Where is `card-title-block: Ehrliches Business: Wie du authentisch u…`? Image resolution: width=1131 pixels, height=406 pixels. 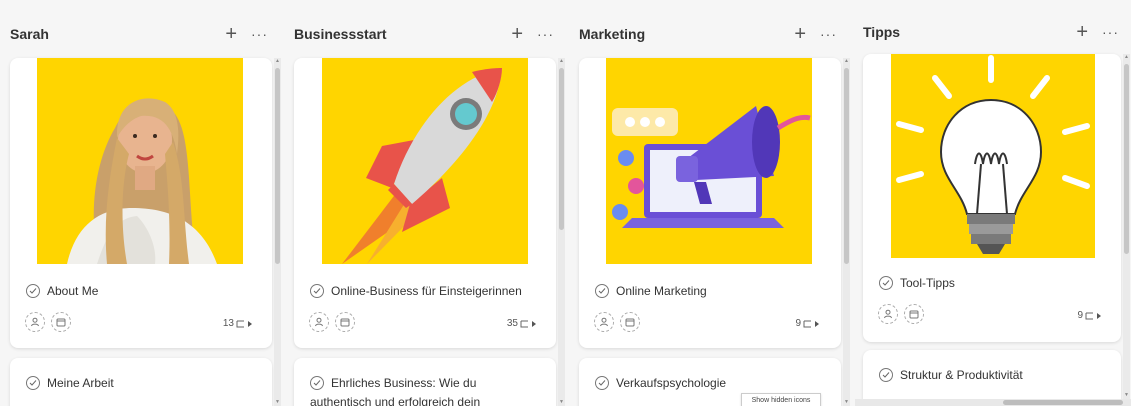
card-title-block: Ehrliches Business: Wie du authentisch u… is located at coordinates (395, 391).